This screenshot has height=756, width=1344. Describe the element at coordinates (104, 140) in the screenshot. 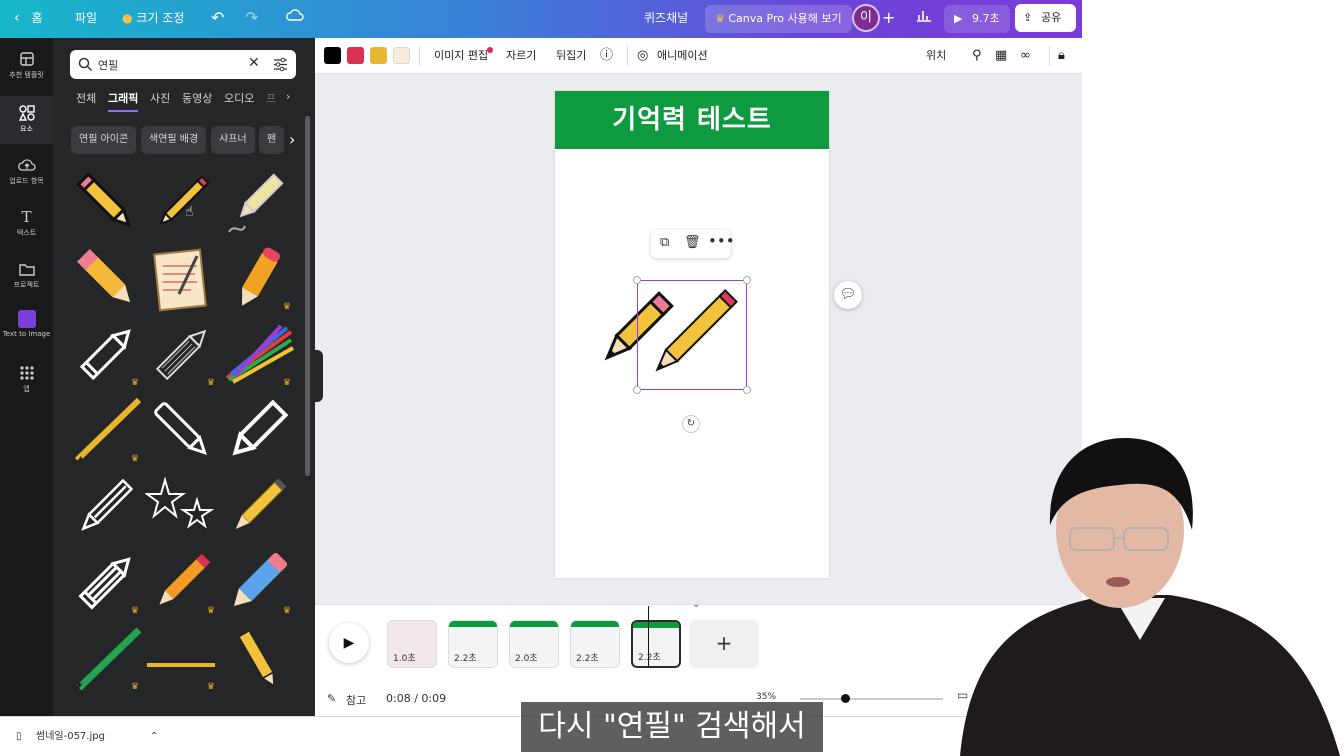

I see `chip-pencil-icon: 연필 아이콘` at that location.